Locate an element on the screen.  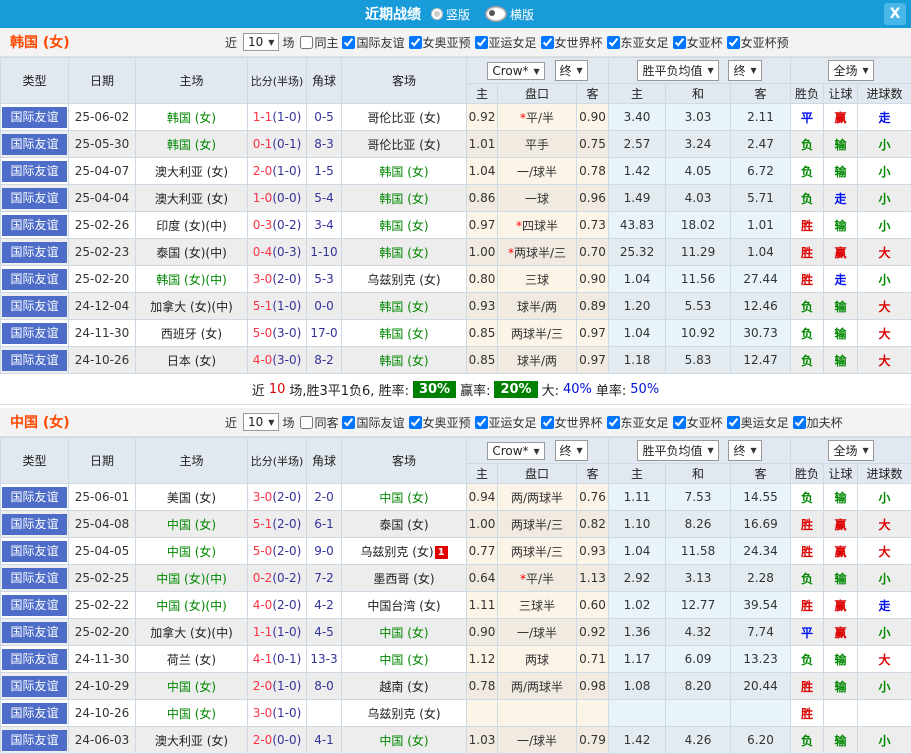
cell-home-team: 美国 (女) is located at coordinates (191, 497).